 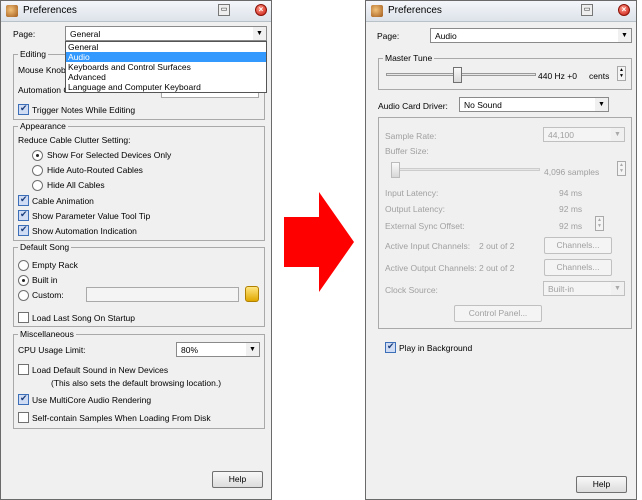 I want to click on sample-rate-select: 44,100 ▼, so click(x=584, y=134).